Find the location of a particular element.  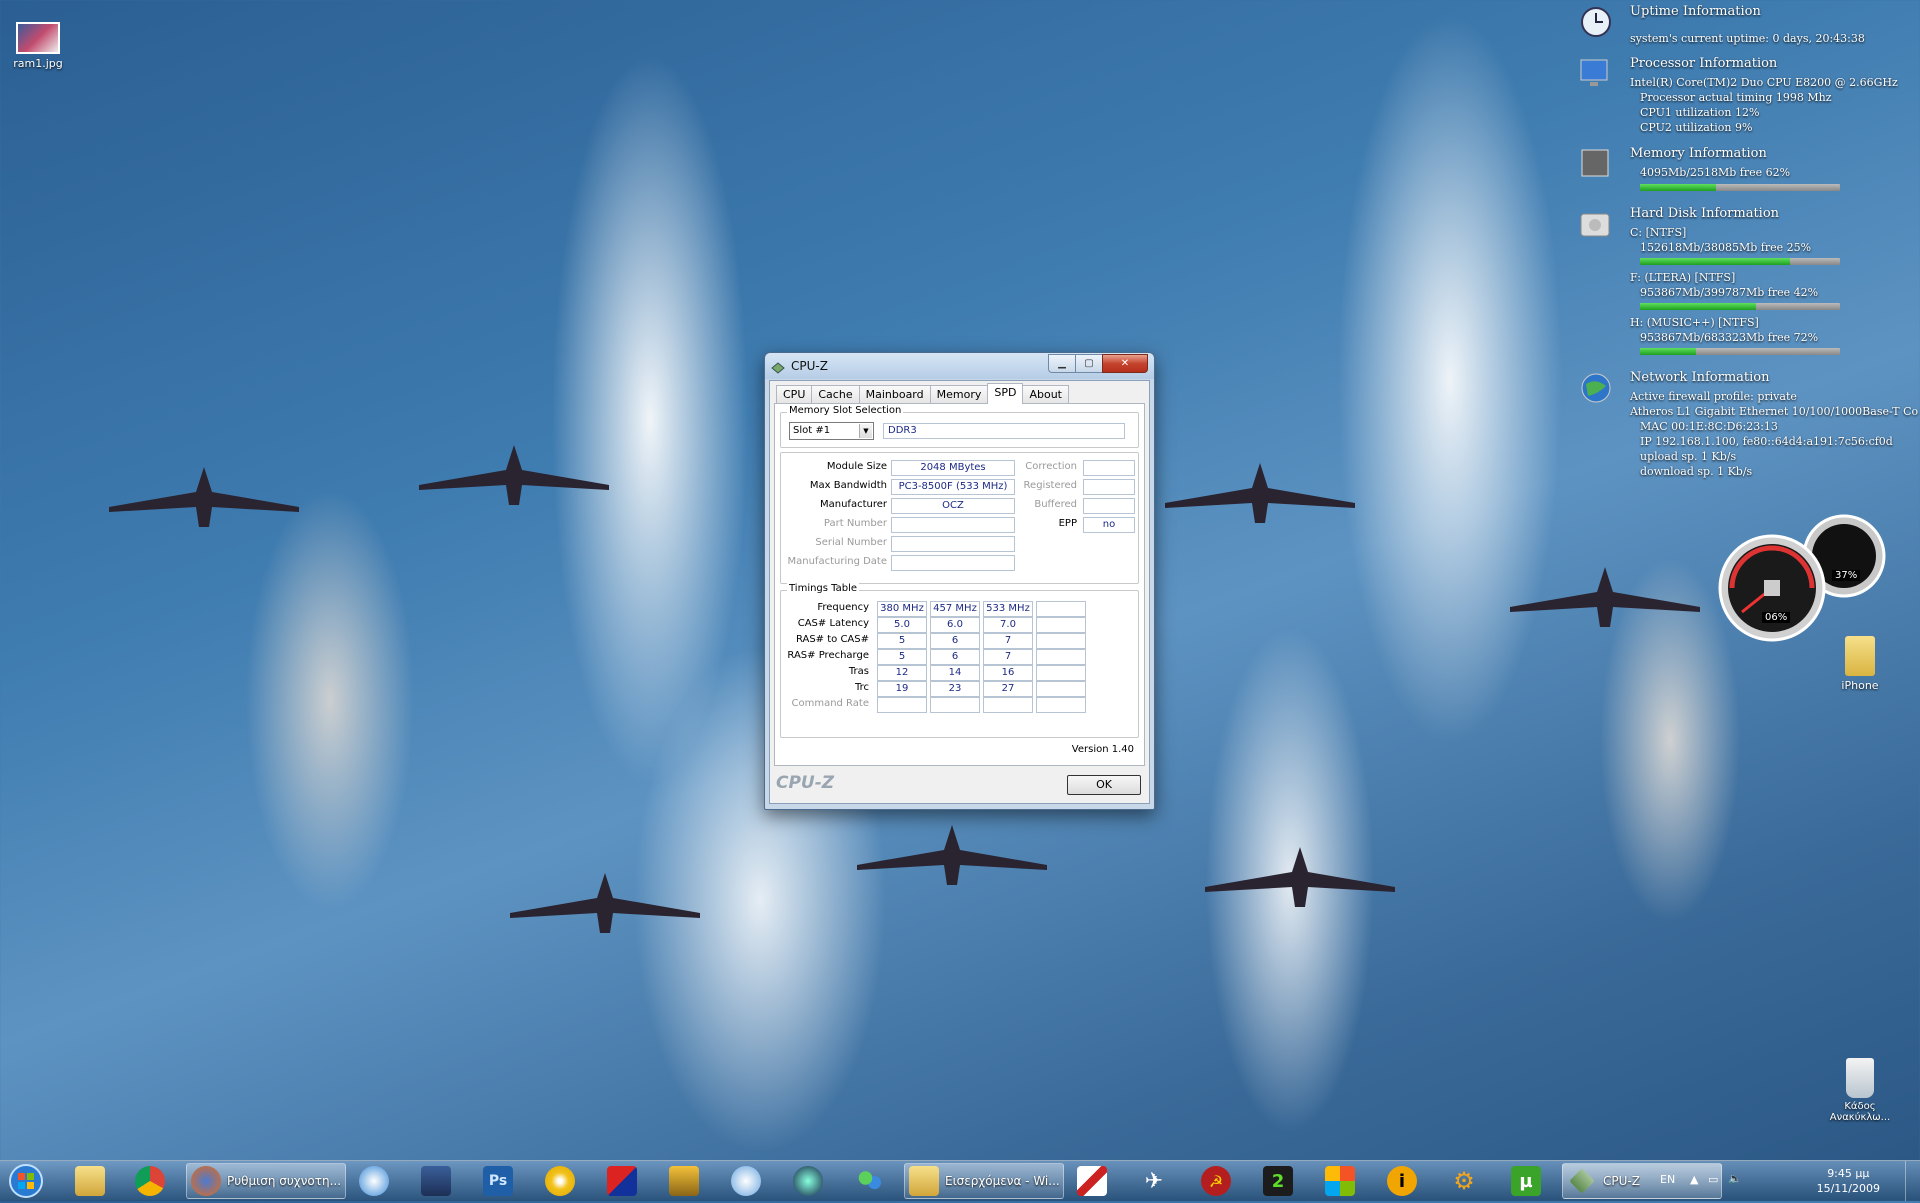

taskbar-info-button: i is located at coordinates (1402, 1181).